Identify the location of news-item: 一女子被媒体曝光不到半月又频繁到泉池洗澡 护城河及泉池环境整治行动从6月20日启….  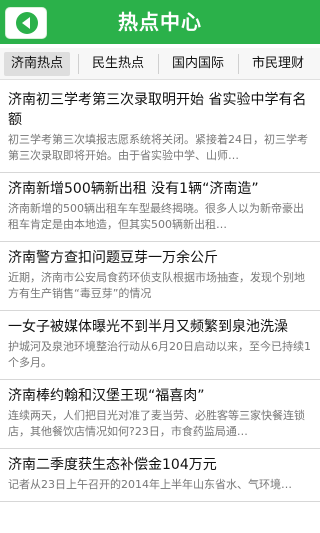
(160, 345).